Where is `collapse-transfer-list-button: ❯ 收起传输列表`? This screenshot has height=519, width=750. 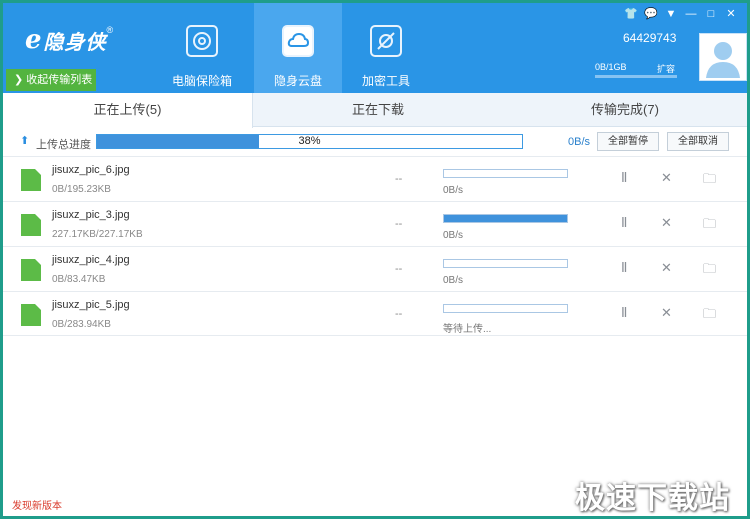 collapse-transfer-list-button: ❯ 收起传输列表 is located at coordinates (51, 80).